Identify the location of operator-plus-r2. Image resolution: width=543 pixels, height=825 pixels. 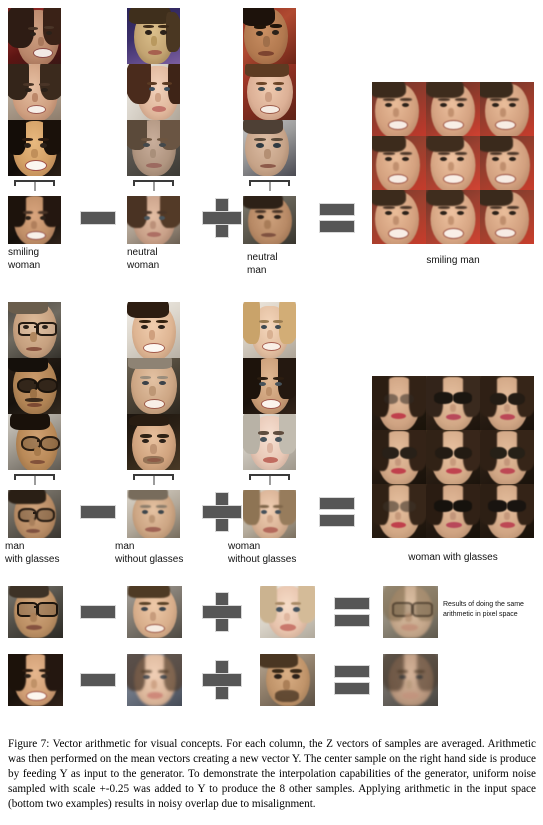
(222, 512).